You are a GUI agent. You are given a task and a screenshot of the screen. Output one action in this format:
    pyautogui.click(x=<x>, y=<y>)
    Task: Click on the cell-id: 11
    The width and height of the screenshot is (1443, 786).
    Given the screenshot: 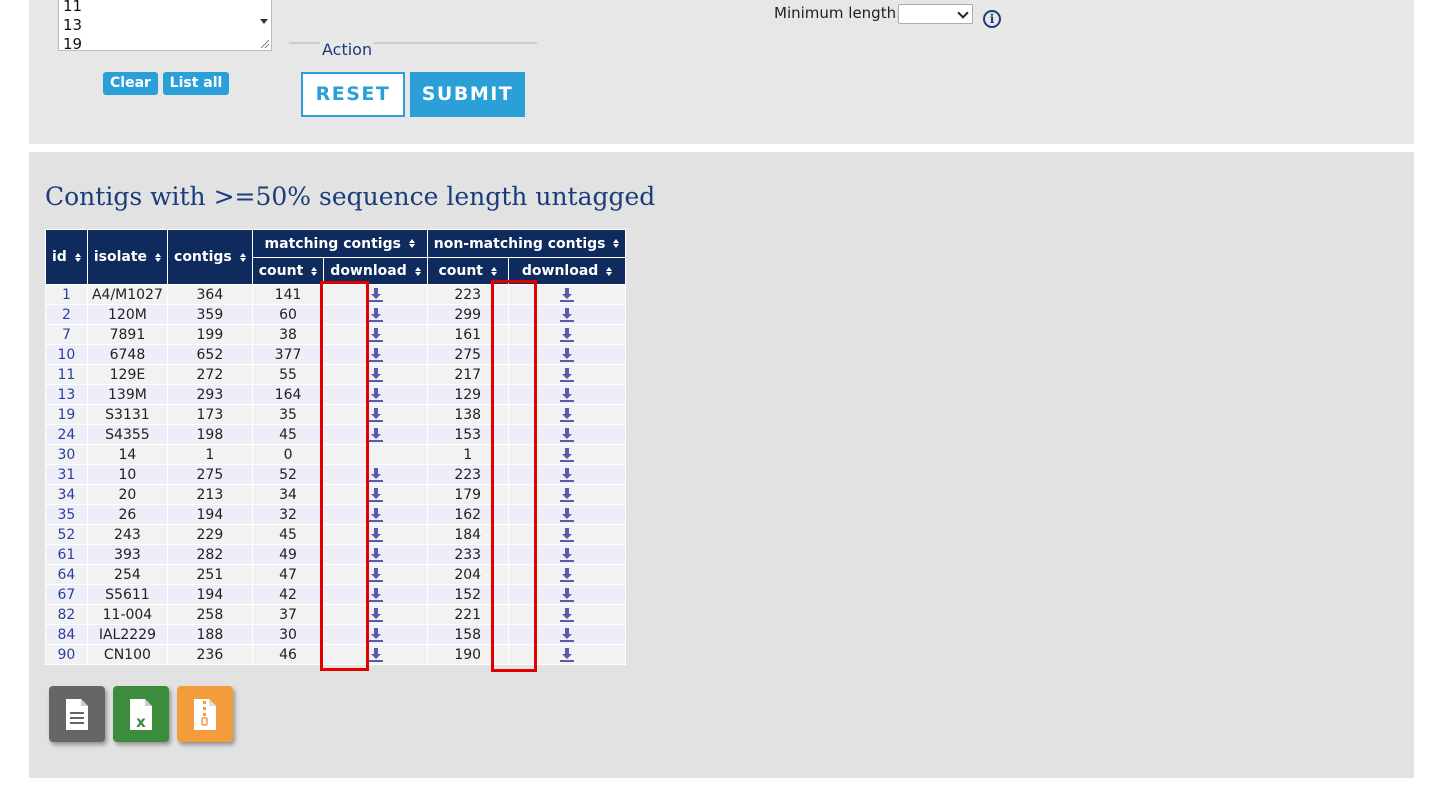 What is the action you would take?
    pyautogui.click(x=66, y=374)
    